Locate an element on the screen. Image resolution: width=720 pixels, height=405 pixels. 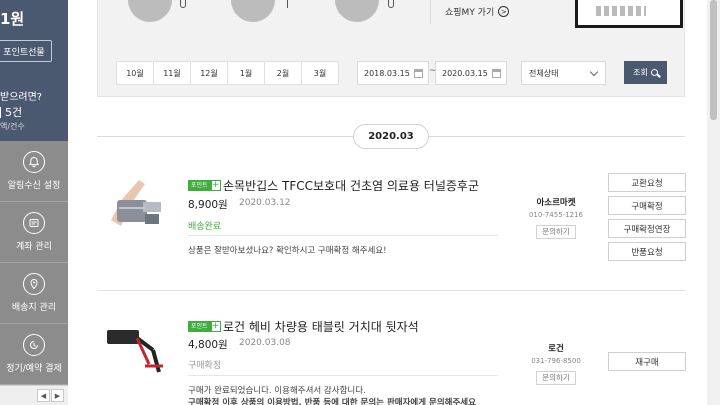
sidebar-item-label: 정기/예약 결제 is located at coordinates (34, 369).